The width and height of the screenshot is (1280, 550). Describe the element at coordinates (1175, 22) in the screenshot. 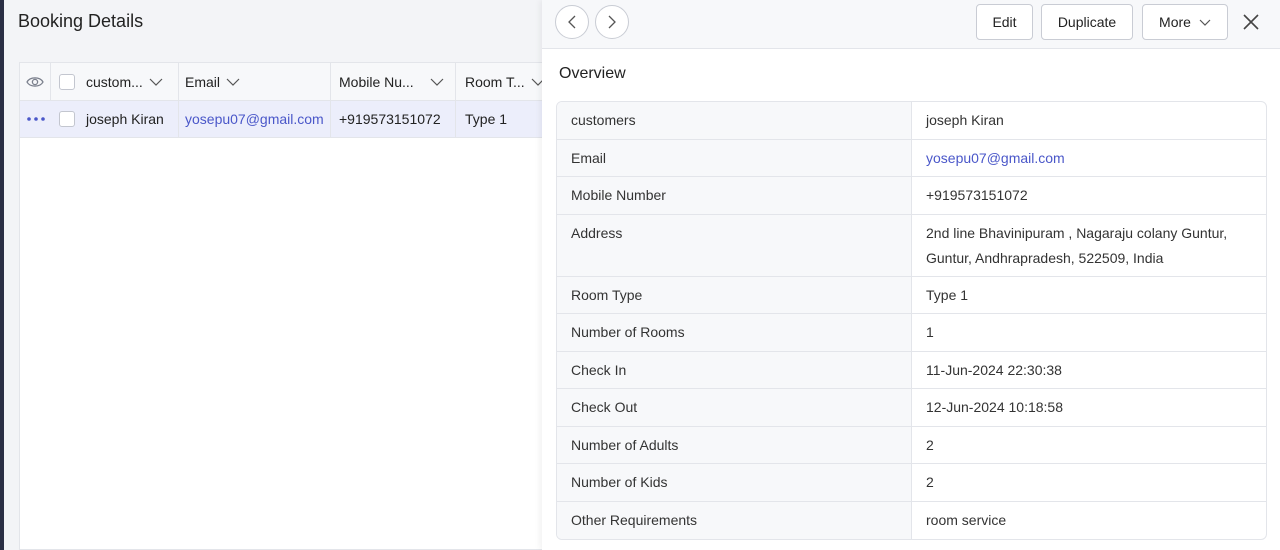

I see `more-menu-label: More` at that location.